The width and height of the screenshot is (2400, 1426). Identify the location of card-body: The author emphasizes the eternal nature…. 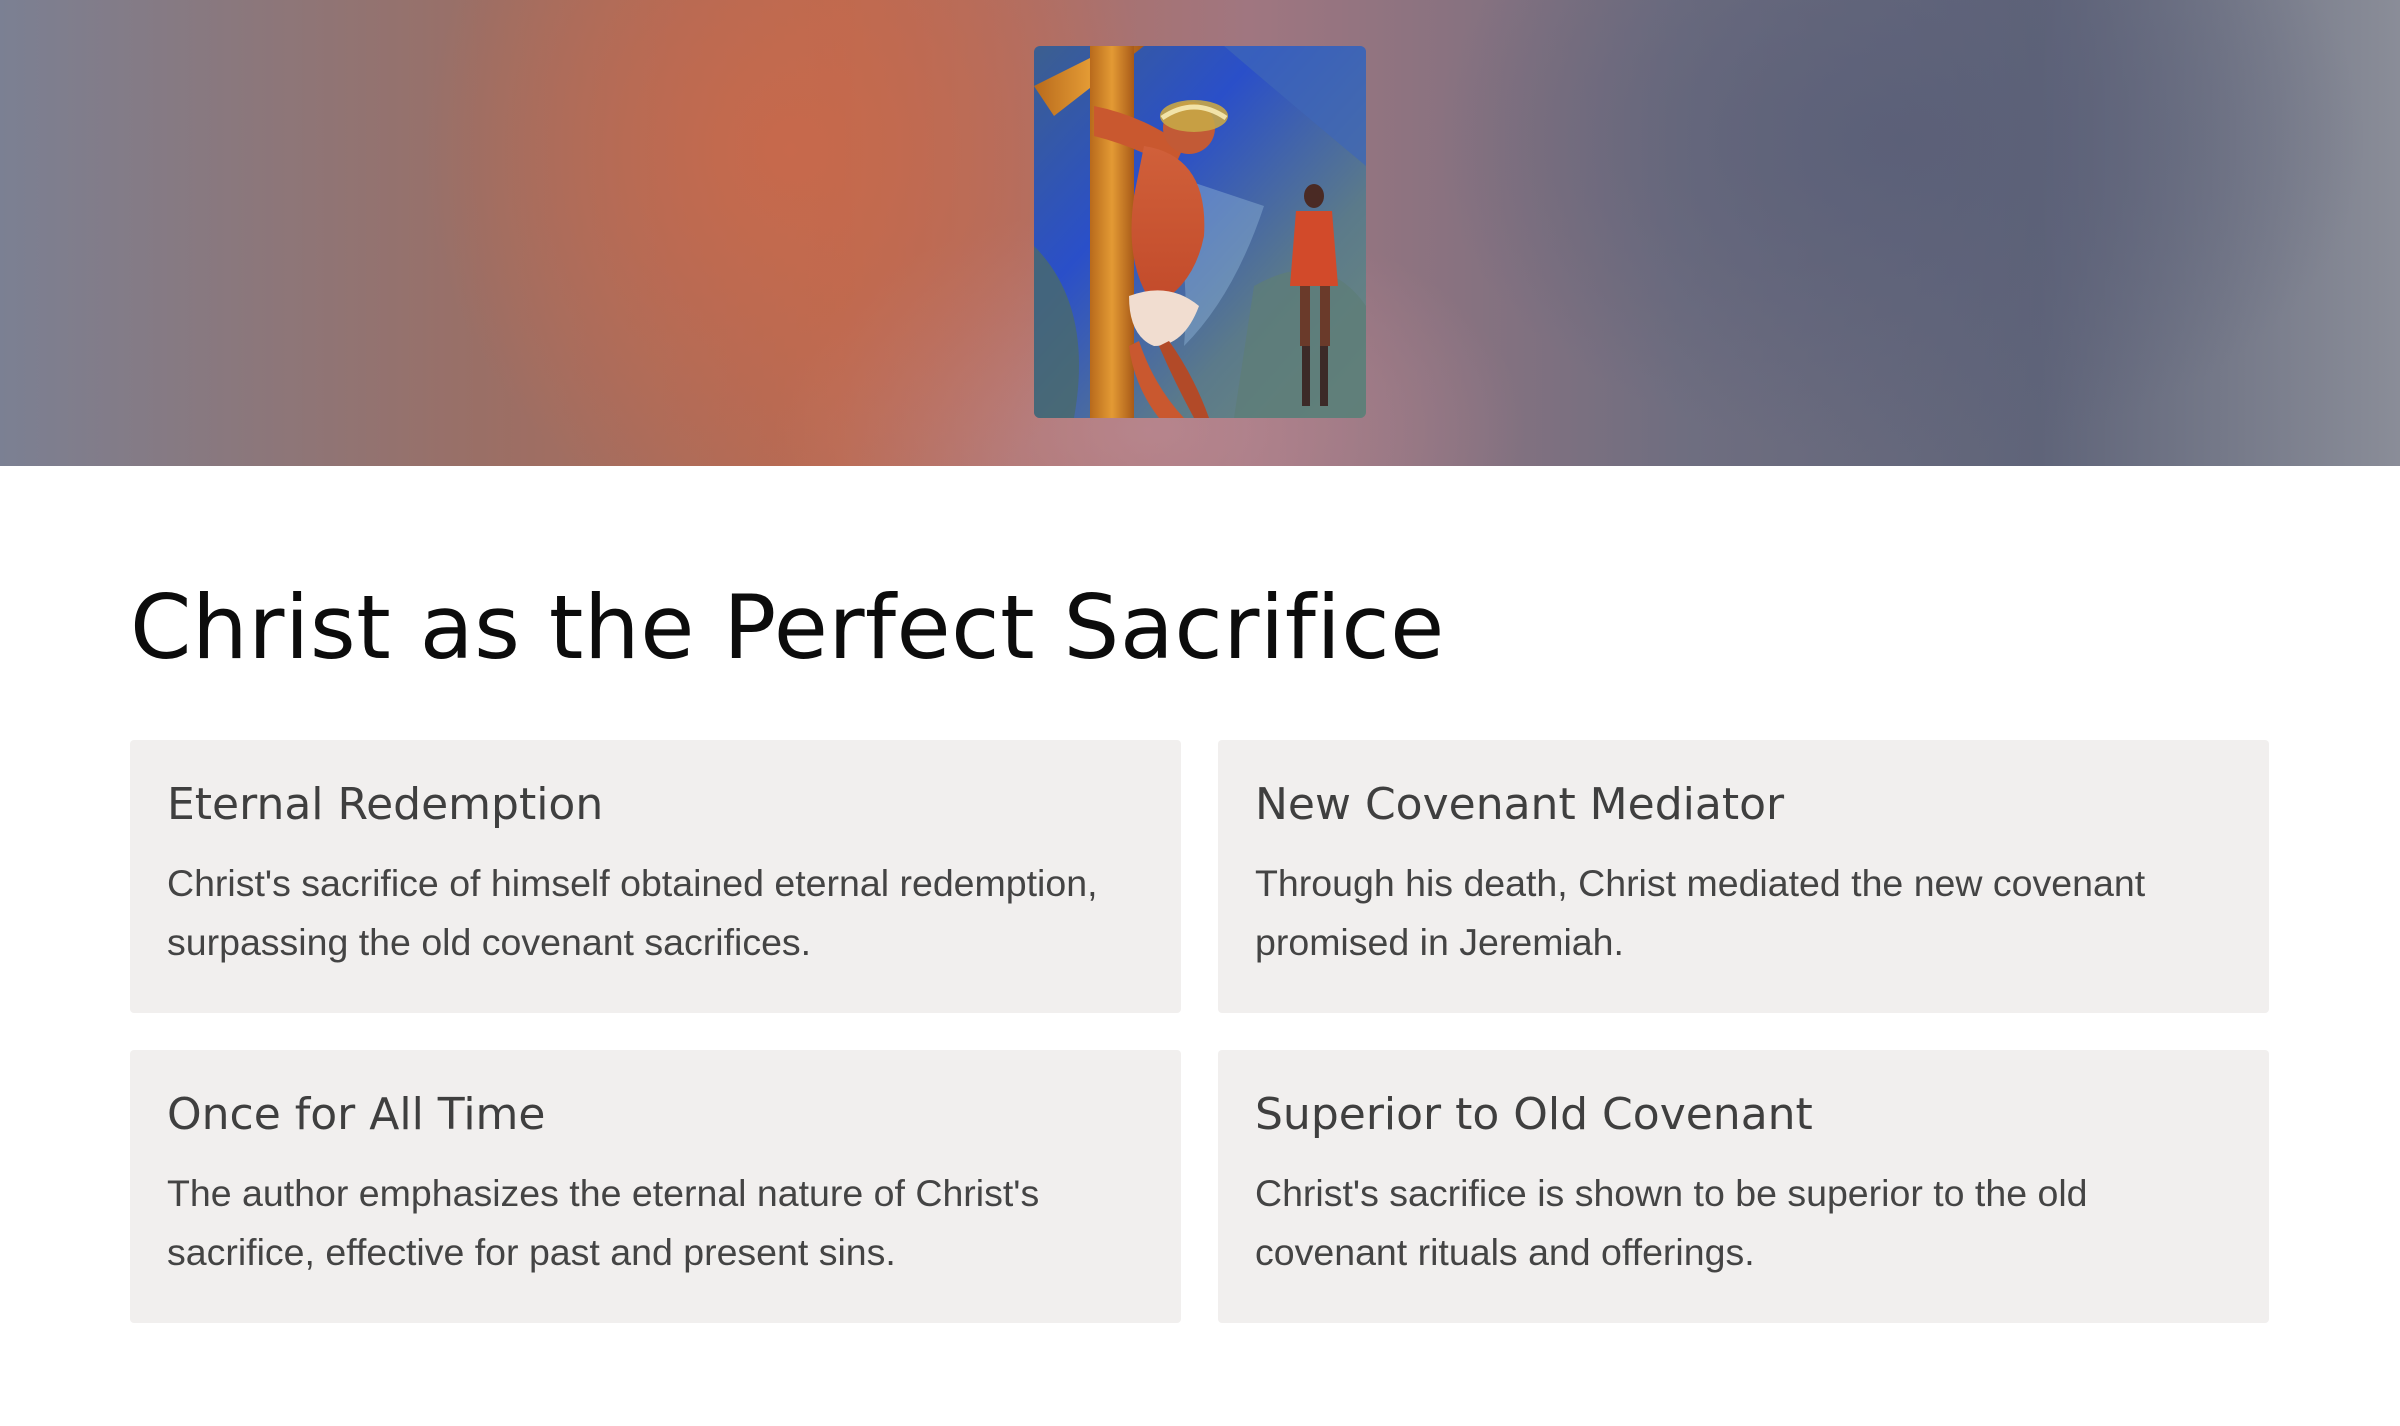
(603, 1222).